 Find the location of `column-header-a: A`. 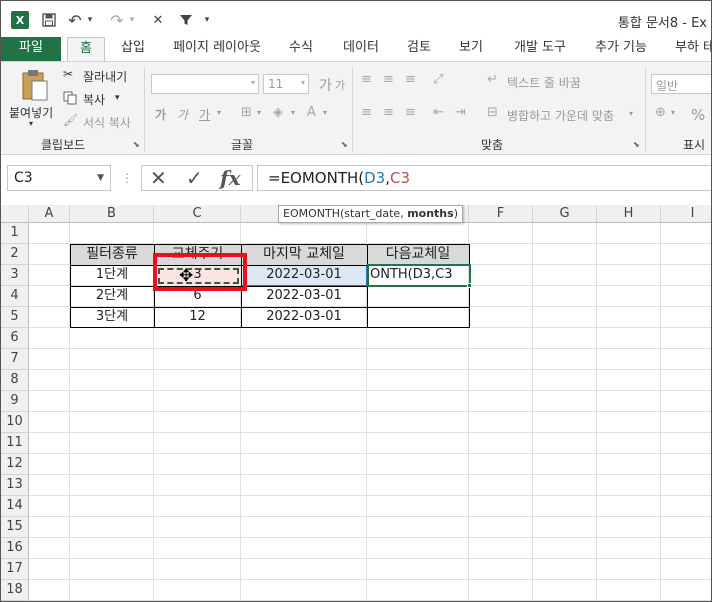

column-header-a: A is located at coordinates (49, 214).